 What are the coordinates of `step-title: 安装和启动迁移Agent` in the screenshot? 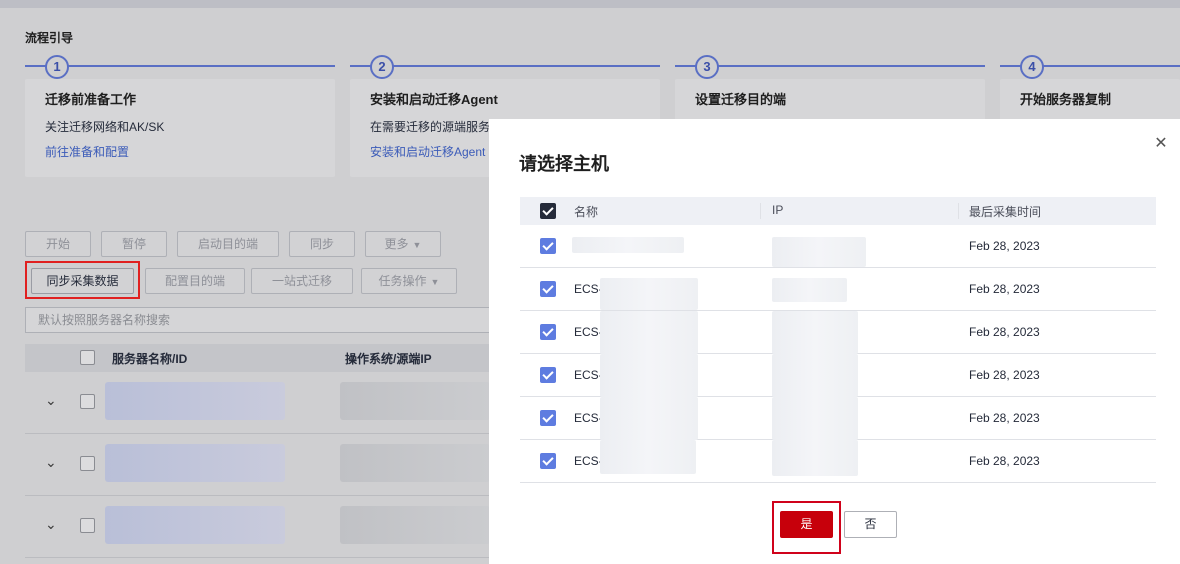 It's located at (434, 99).